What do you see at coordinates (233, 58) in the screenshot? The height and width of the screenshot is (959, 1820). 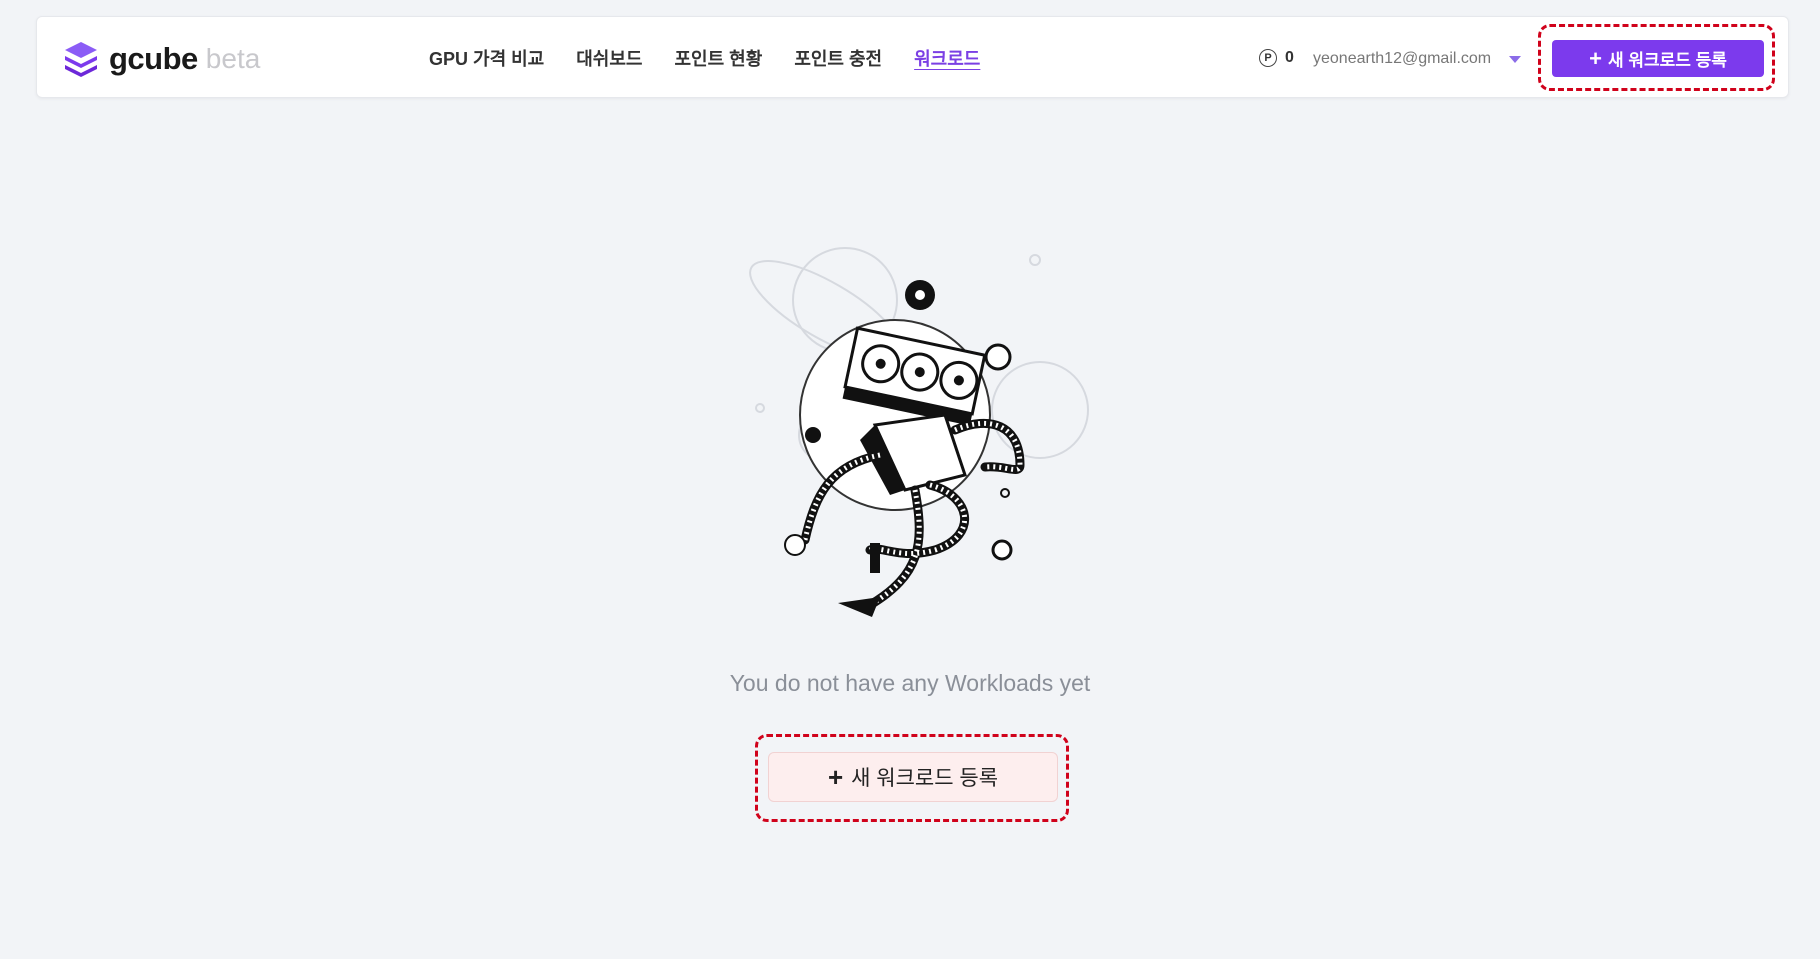 I see `brand-tag: beta` at bounding box center [233, 58].